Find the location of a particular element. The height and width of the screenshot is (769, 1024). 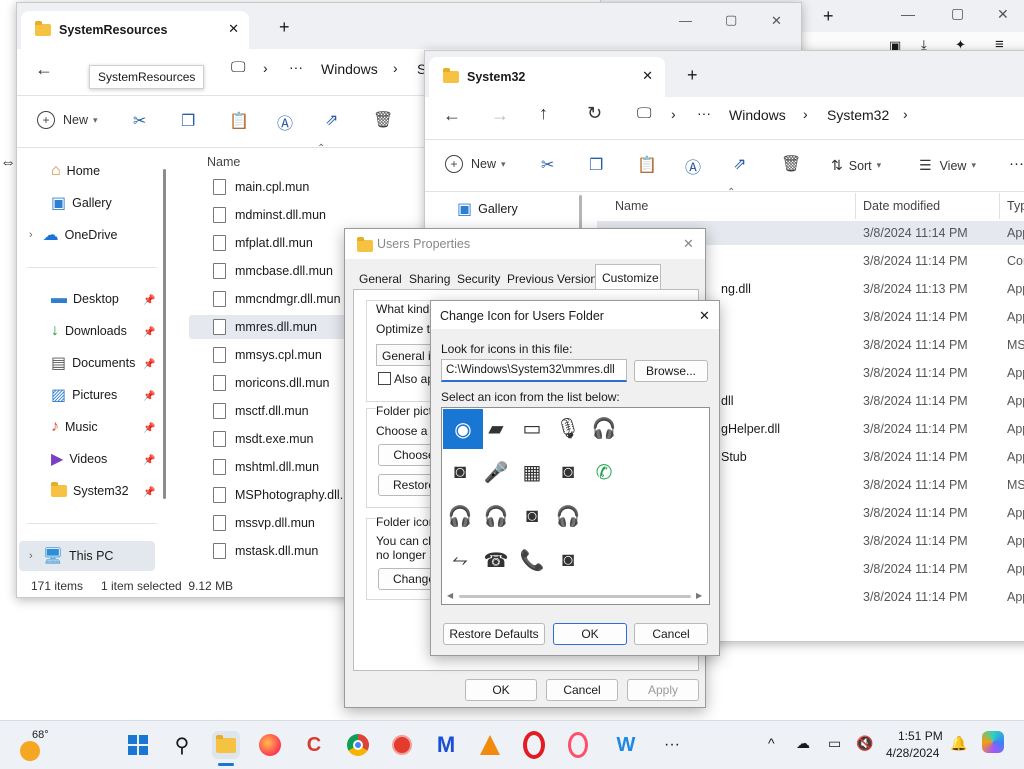

sidebar-item-desktop: ▬ Desktop is located at coordinates (85, 299).